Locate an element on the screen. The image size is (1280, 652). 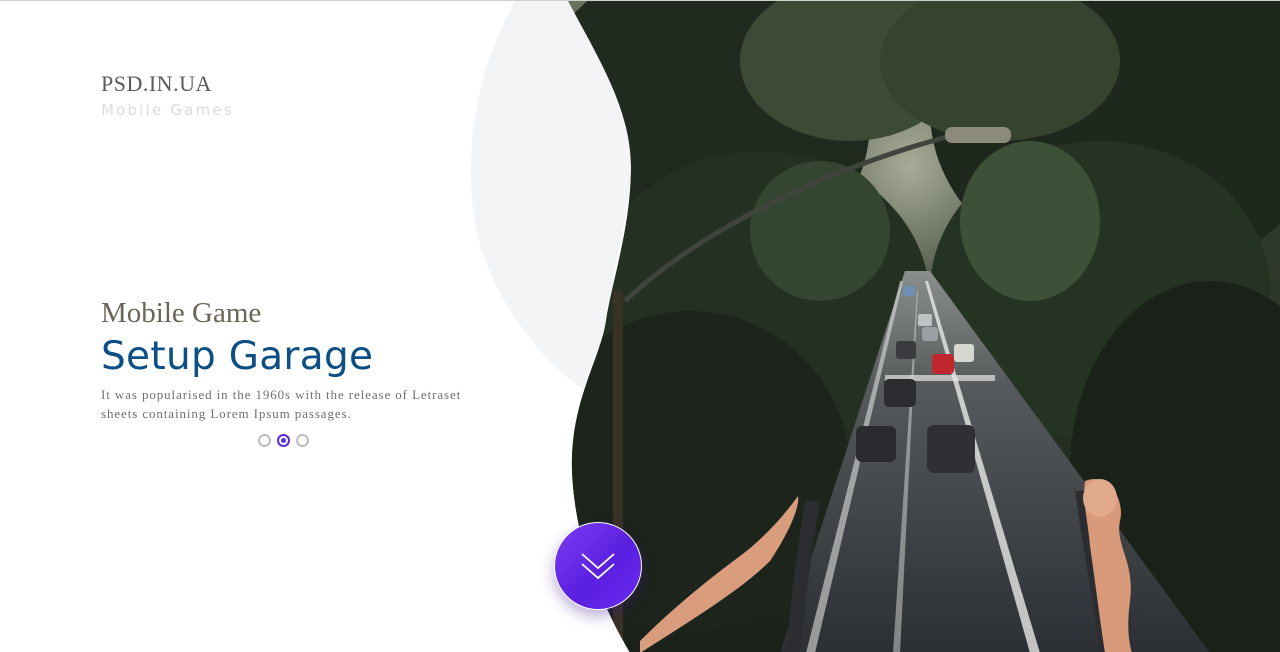
brand: PSD.IN.UA Mobile Games is located at coordinates (167, 95).